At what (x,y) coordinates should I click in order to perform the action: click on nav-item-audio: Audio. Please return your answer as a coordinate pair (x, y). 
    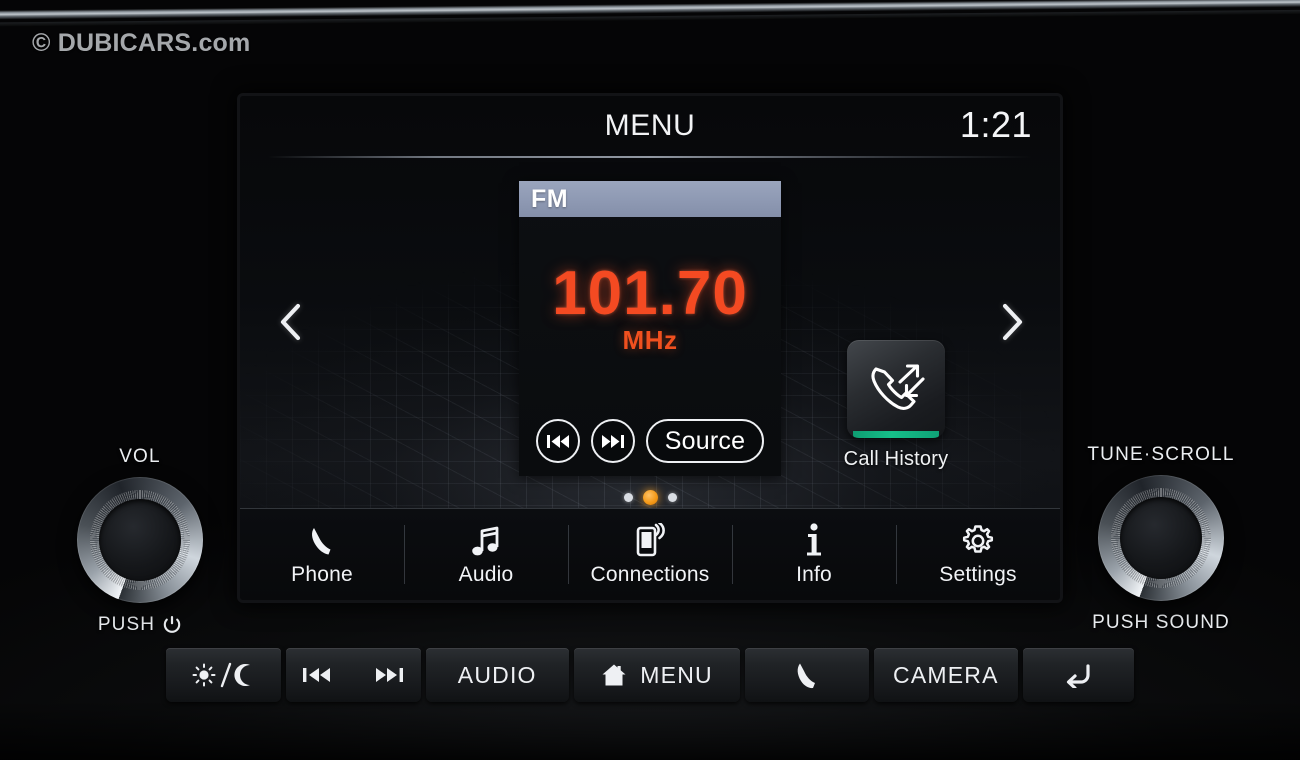
    Looking at the image, I should click on (486, 554).